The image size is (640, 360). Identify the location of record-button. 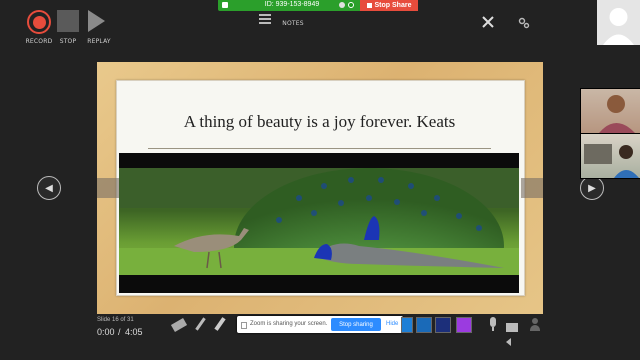
(39, 22).